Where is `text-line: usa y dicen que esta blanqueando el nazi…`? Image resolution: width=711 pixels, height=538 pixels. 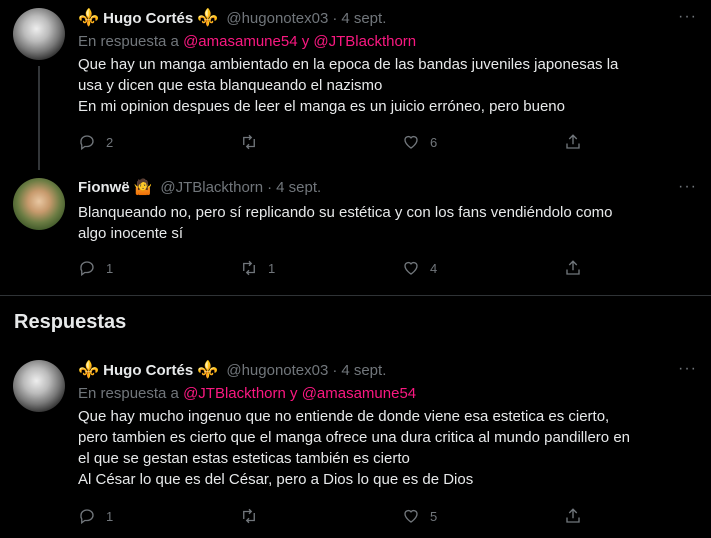
text-line: usa y dicen que esta blanqueando el nazi… is located at coordinates (230, 85).